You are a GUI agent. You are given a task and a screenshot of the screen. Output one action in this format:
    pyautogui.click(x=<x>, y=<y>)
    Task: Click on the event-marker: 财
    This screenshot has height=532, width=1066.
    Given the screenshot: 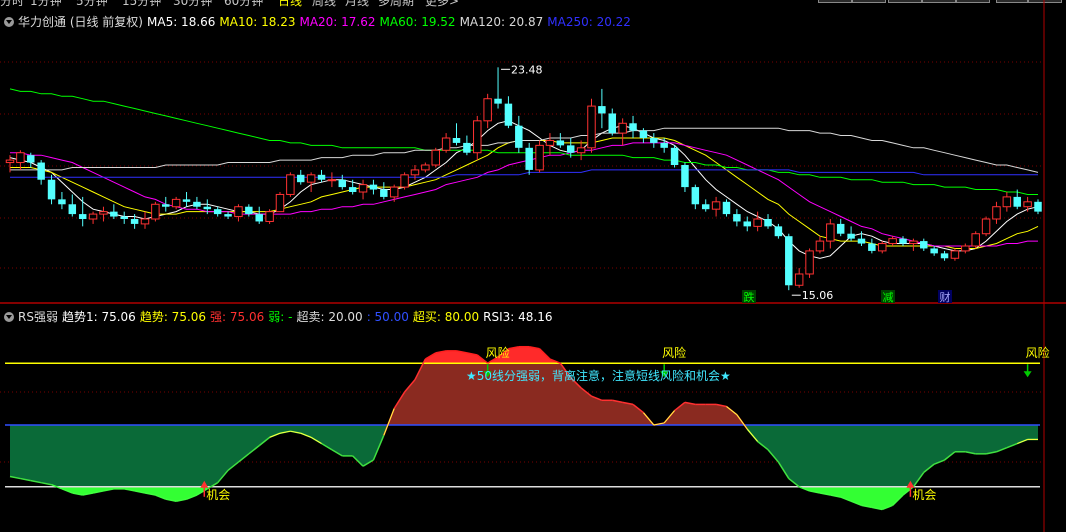 What is the action you would take?
    pyautogui.click(x=945, y=297)
    